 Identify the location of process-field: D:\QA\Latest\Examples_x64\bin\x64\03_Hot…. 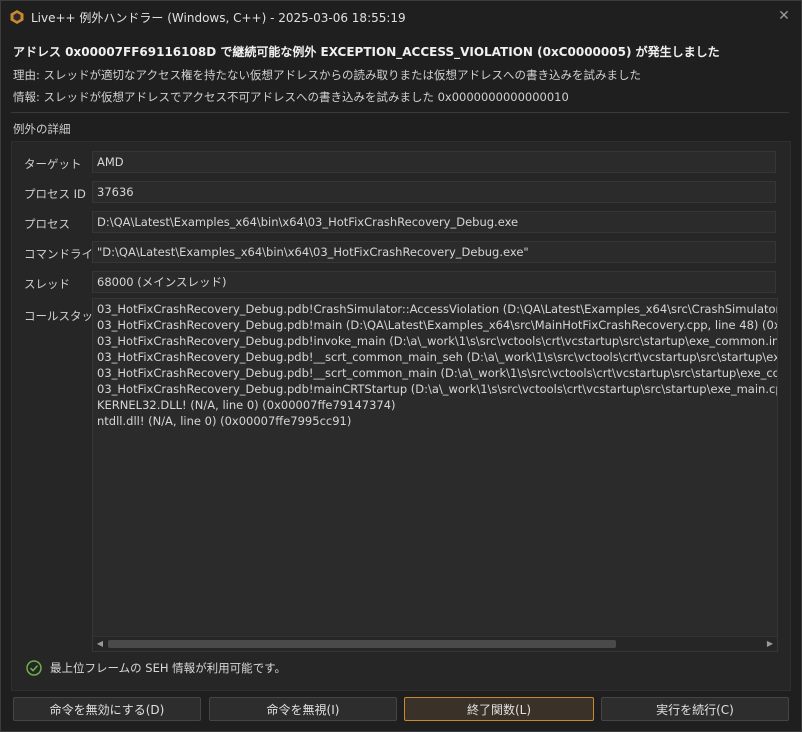
(434, 222).